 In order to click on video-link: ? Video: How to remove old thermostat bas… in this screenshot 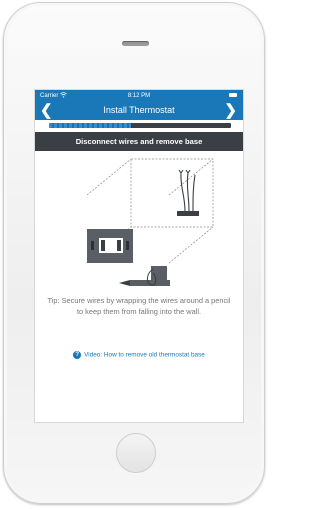, I will do `click(139, 355)`.